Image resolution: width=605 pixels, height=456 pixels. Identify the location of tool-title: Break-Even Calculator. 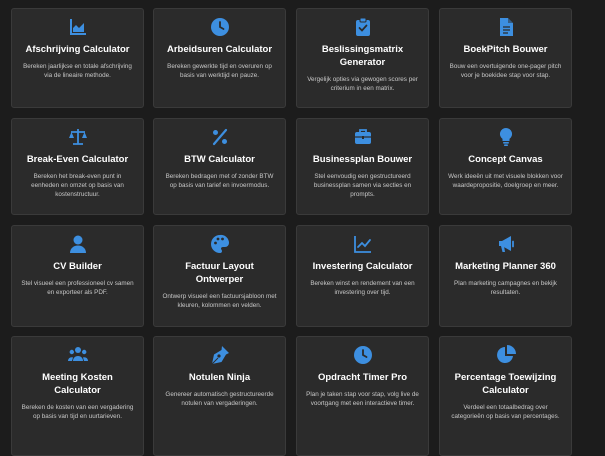
(77, 159).